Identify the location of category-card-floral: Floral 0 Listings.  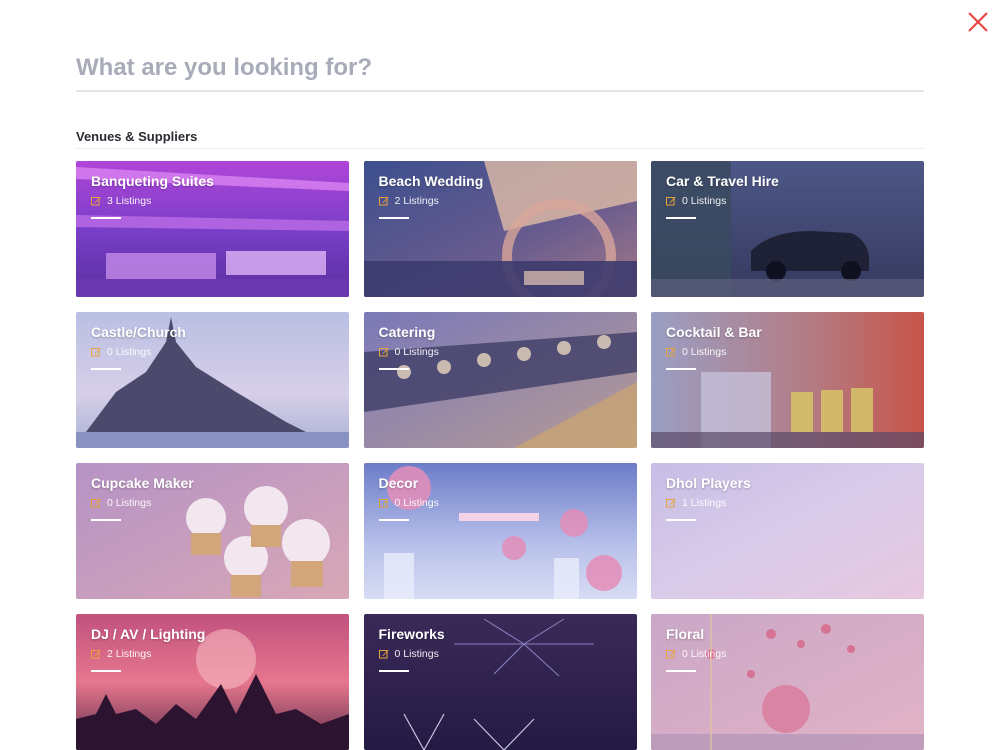
(787, 682).